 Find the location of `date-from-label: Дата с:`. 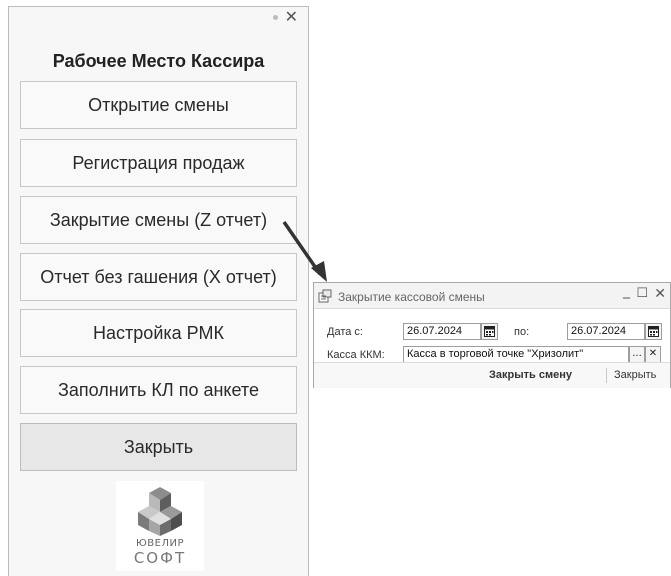

date-from-label: Дата с: is located at coordinates (345, 332).